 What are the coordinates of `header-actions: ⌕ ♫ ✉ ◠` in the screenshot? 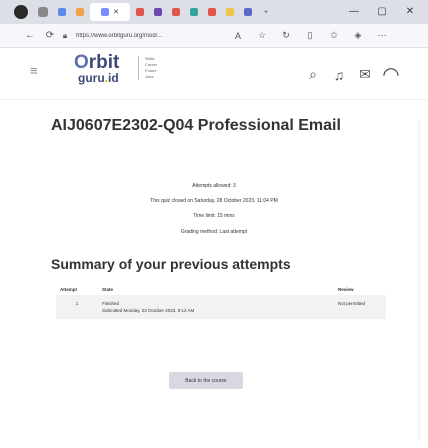 It's located at (352, 74).